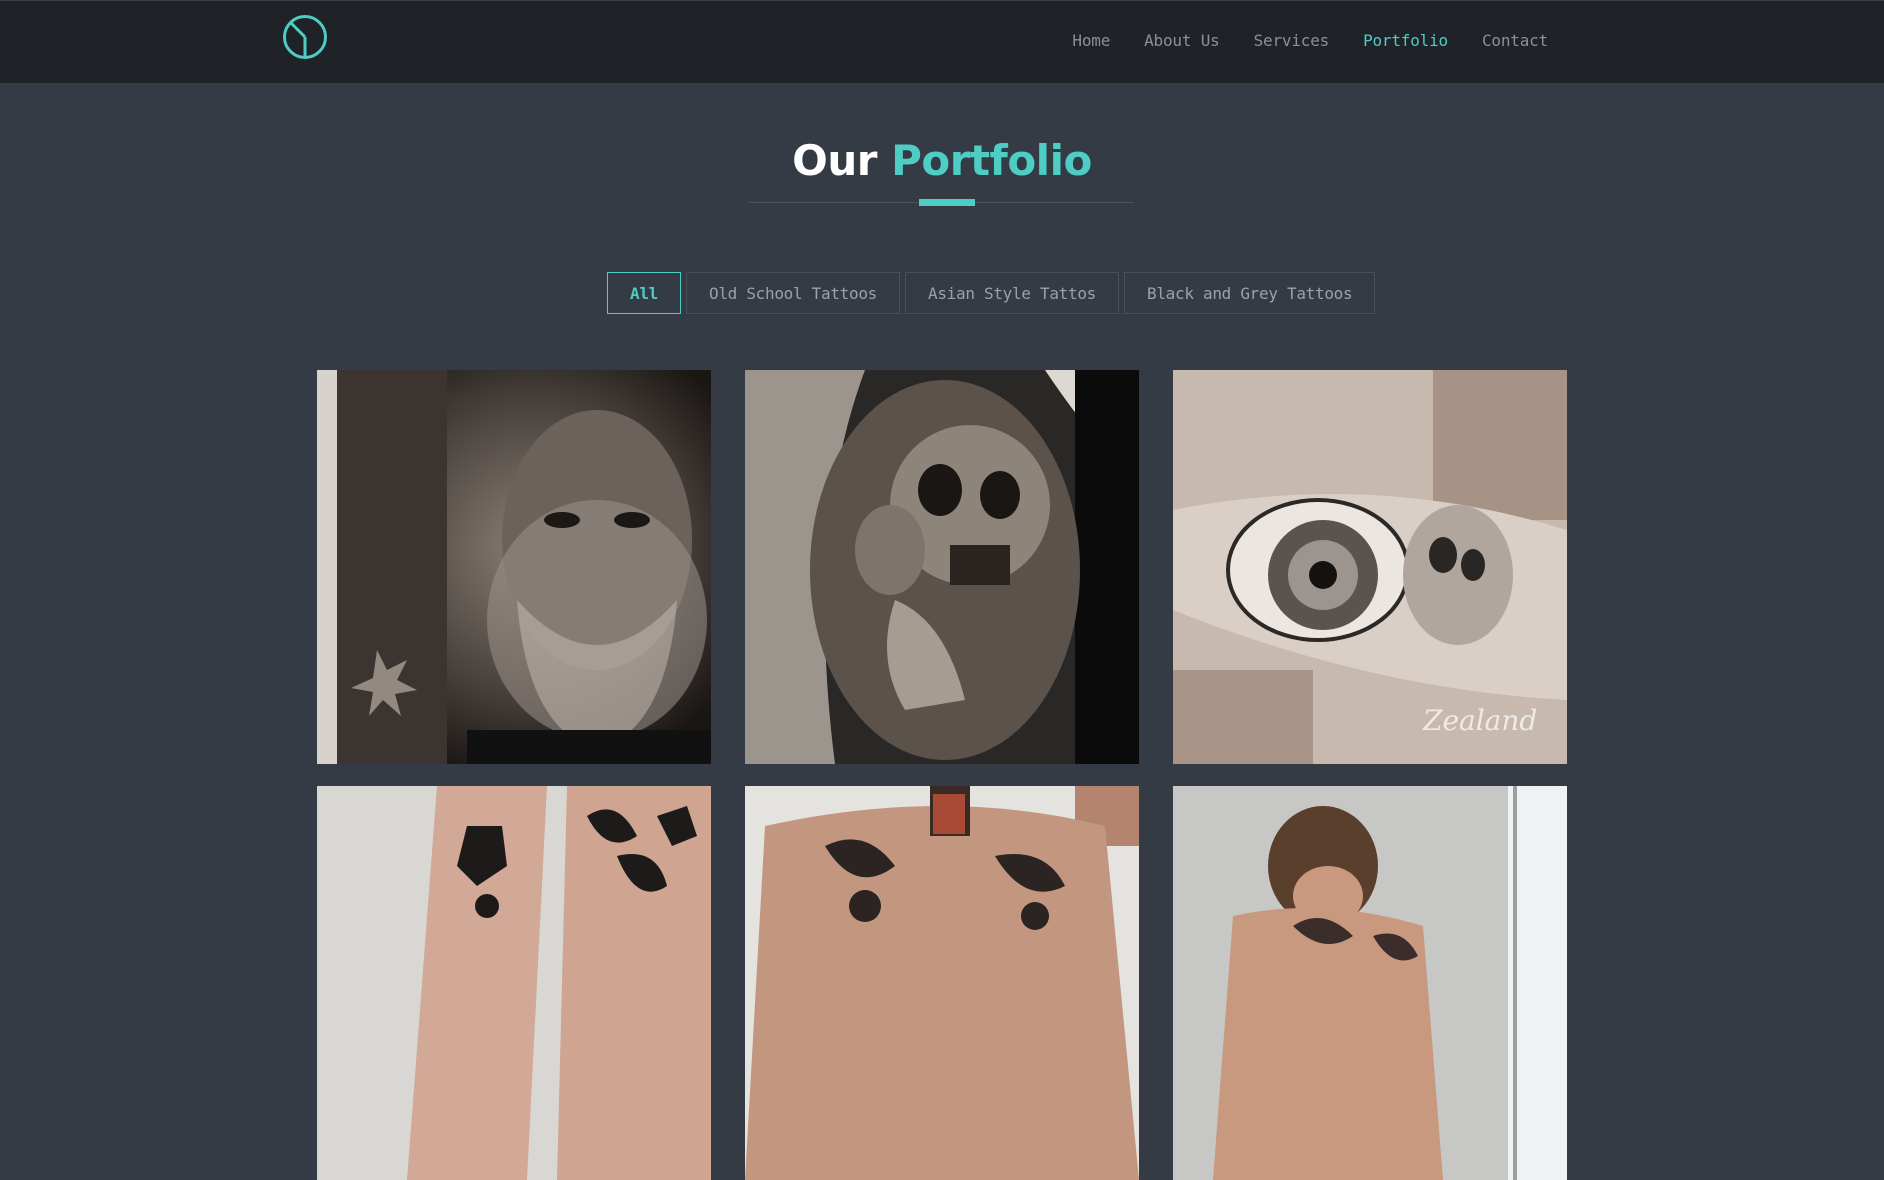 The height and width of the screenshot is (1180, 1884). I want to click on skull-hand-tattoo-image, so click(942, 567).